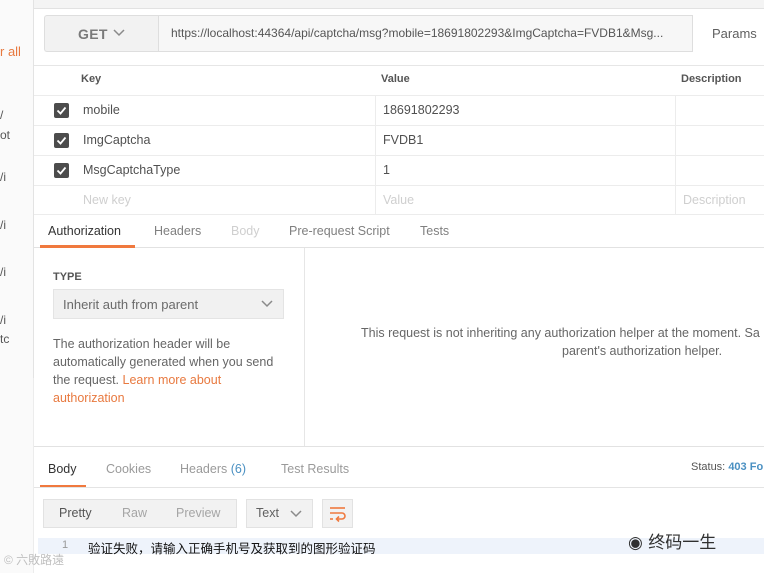 This screenshot has height=573, width=764. I want to click on param-value: FVDB1, so click(403, 140).